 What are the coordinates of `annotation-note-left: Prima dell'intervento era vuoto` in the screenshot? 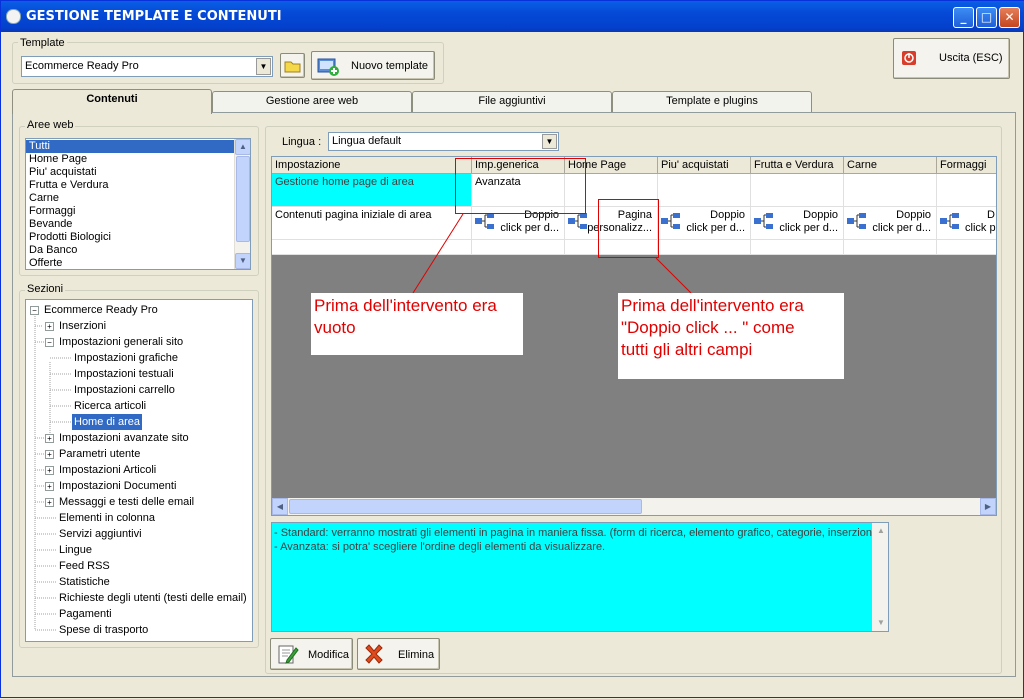 It's located at (417, 324).